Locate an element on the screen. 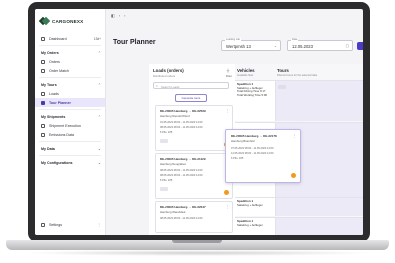 This screenshot has width=395, height=263. section-label: My Data is located at coordinates (48, 148).